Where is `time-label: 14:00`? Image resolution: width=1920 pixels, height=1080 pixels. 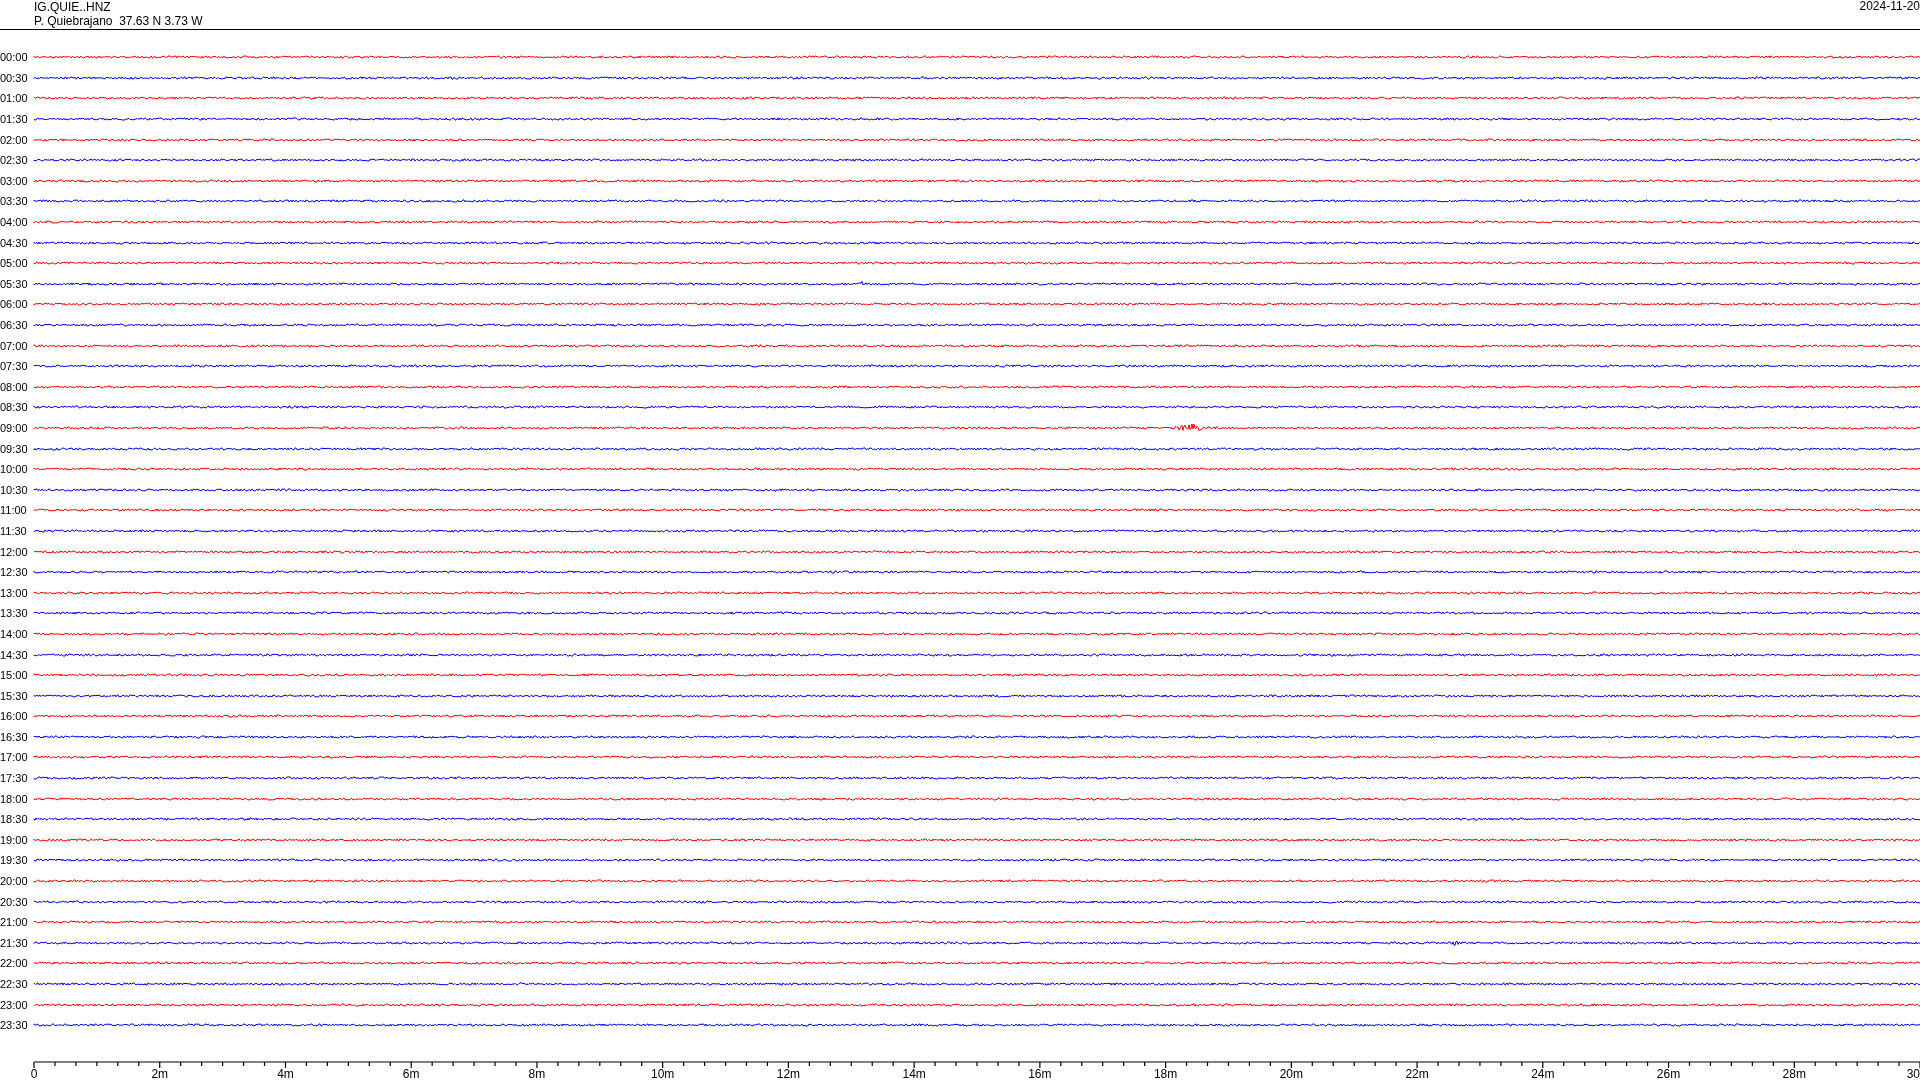 time-label: 14:00 is located at coordinates (14, 633).